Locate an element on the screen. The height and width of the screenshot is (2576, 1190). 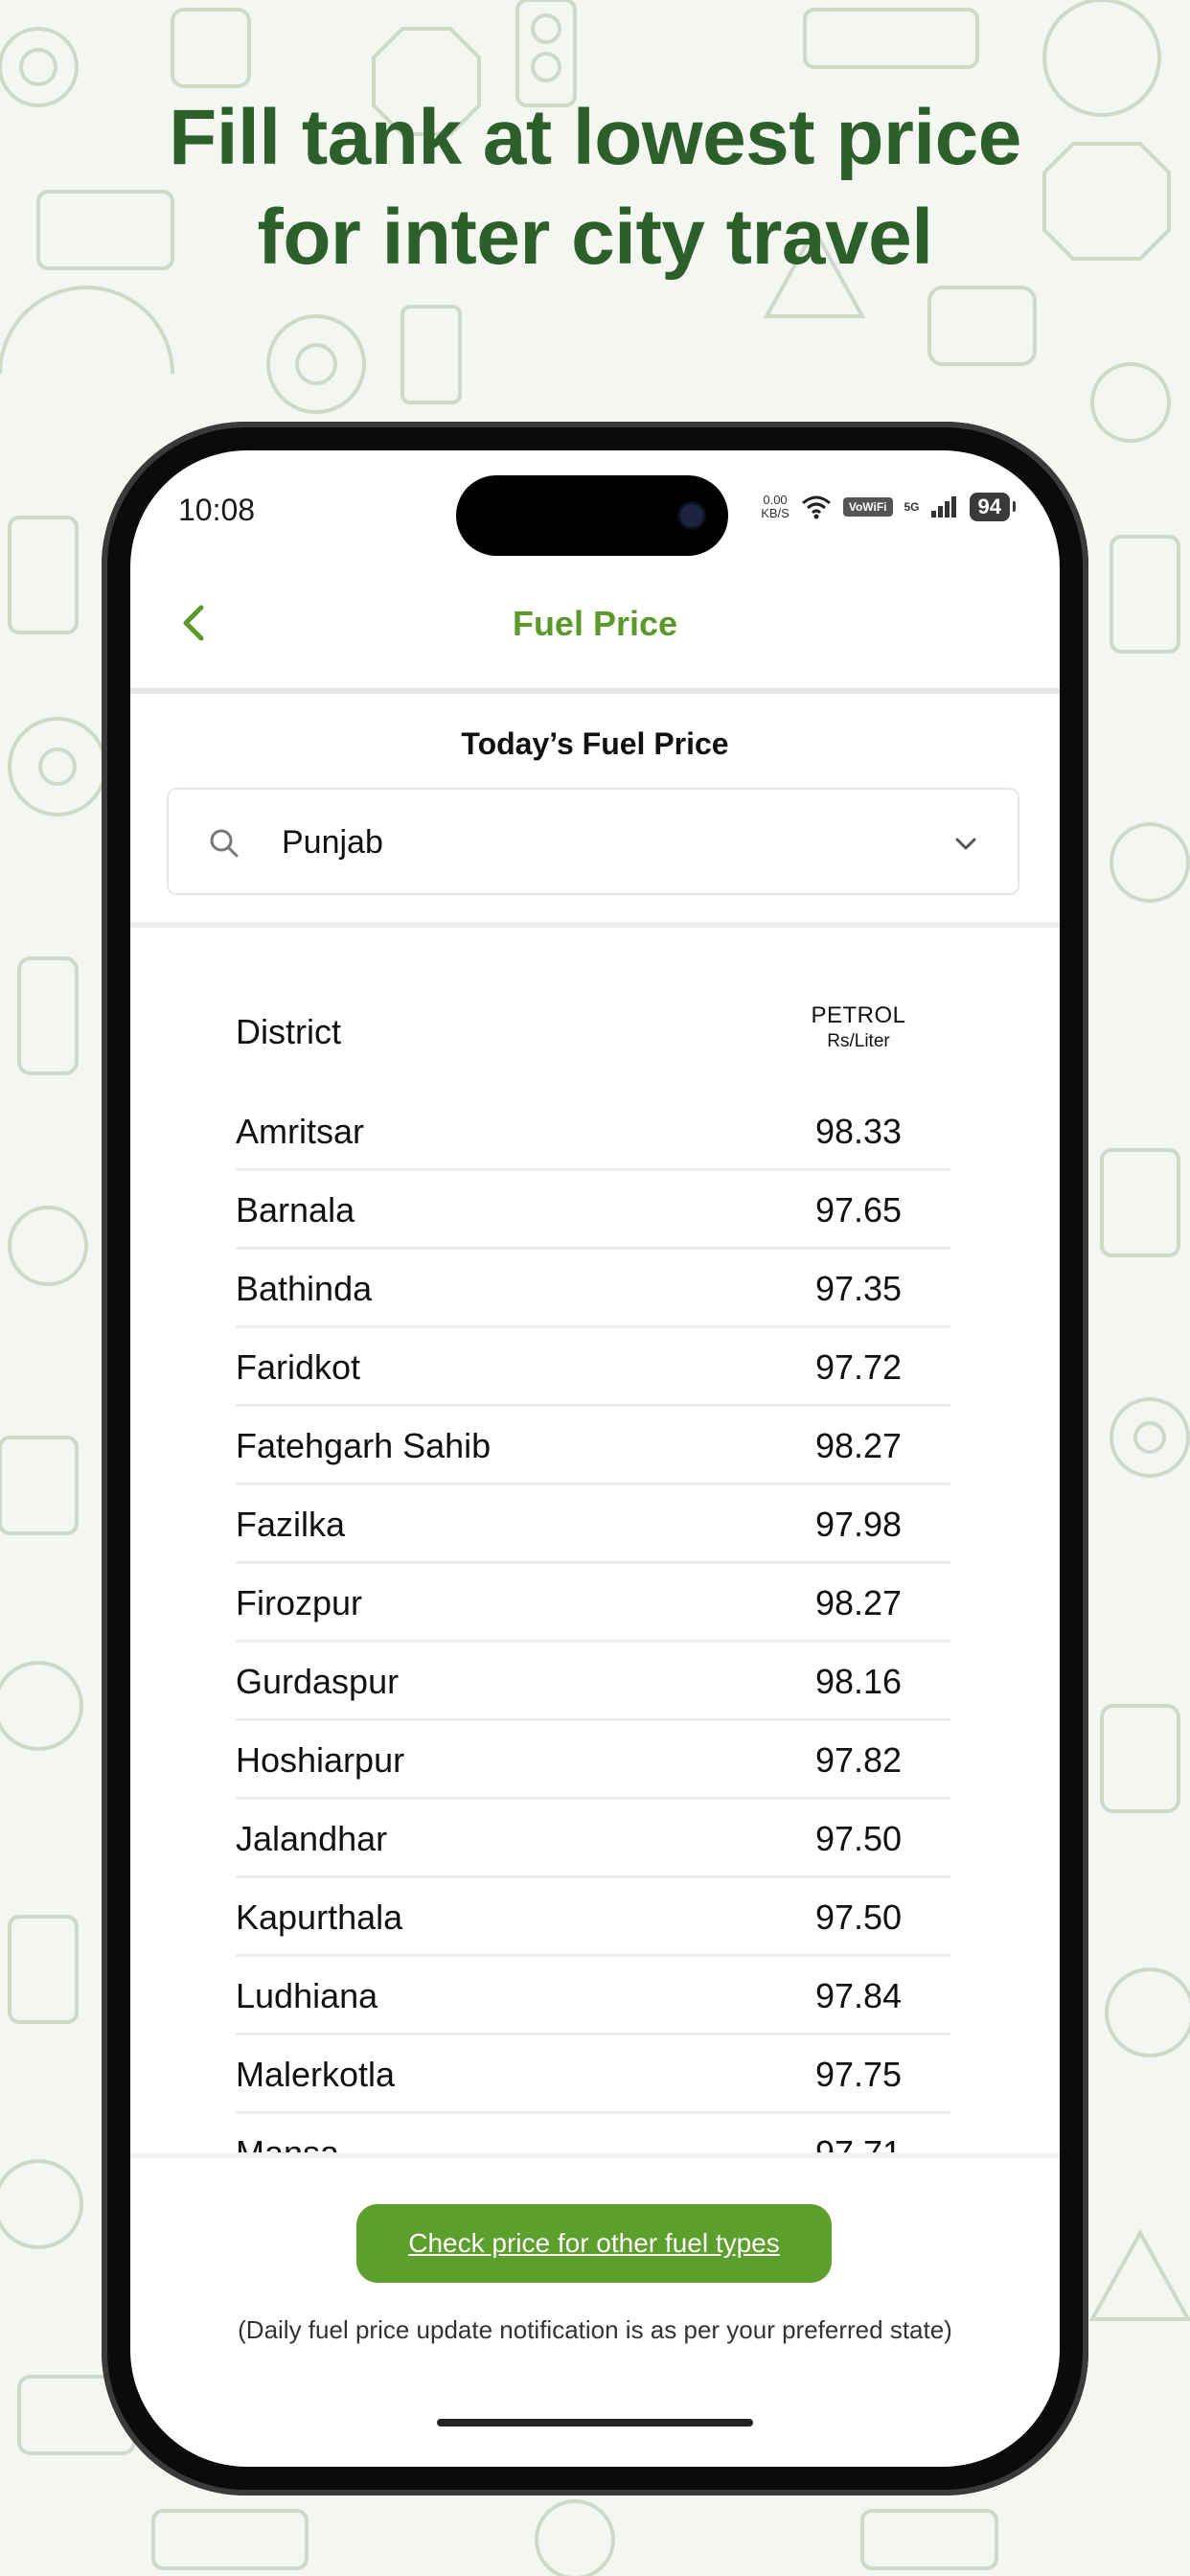
district-name: Malerkotla is located at coordinates (316, 2074).